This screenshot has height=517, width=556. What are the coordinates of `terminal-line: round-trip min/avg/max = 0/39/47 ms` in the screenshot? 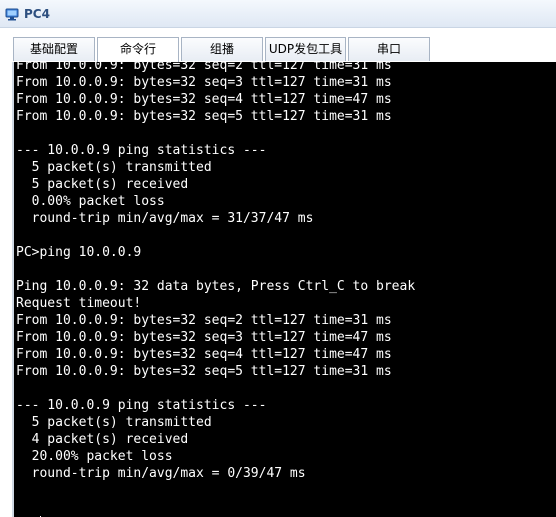 It's located at (161, 473).